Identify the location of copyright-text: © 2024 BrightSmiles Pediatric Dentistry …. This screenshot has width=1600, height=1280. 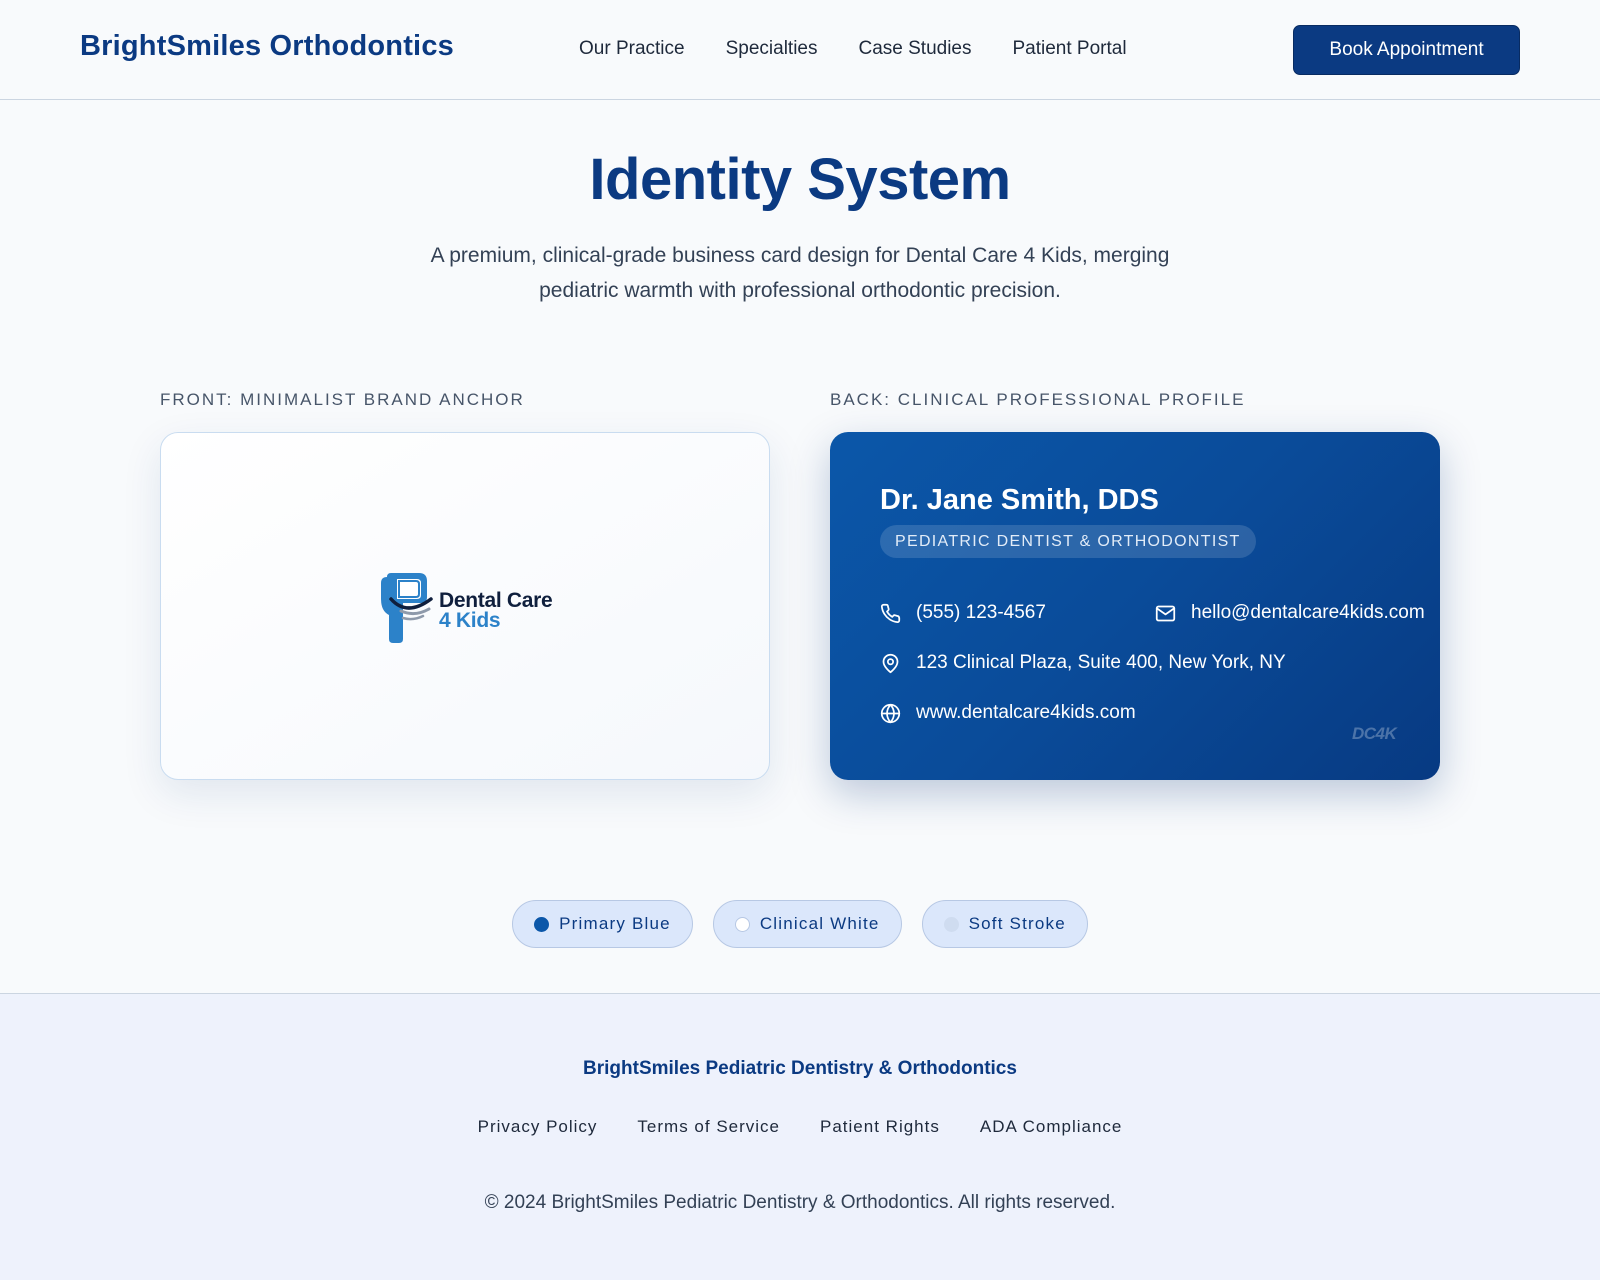
(800, 1202).